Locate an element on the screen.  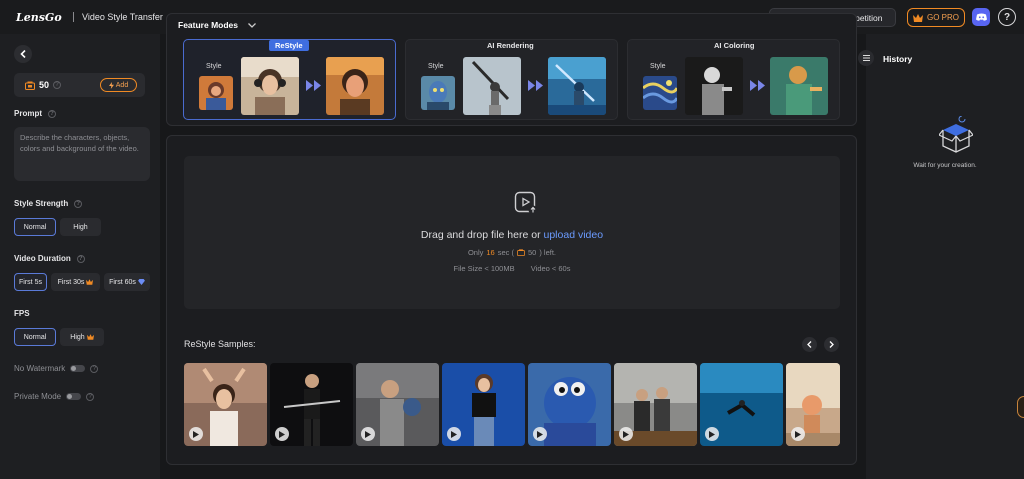
video-duration-label: Video Duration is located at coordinates (42, 258).